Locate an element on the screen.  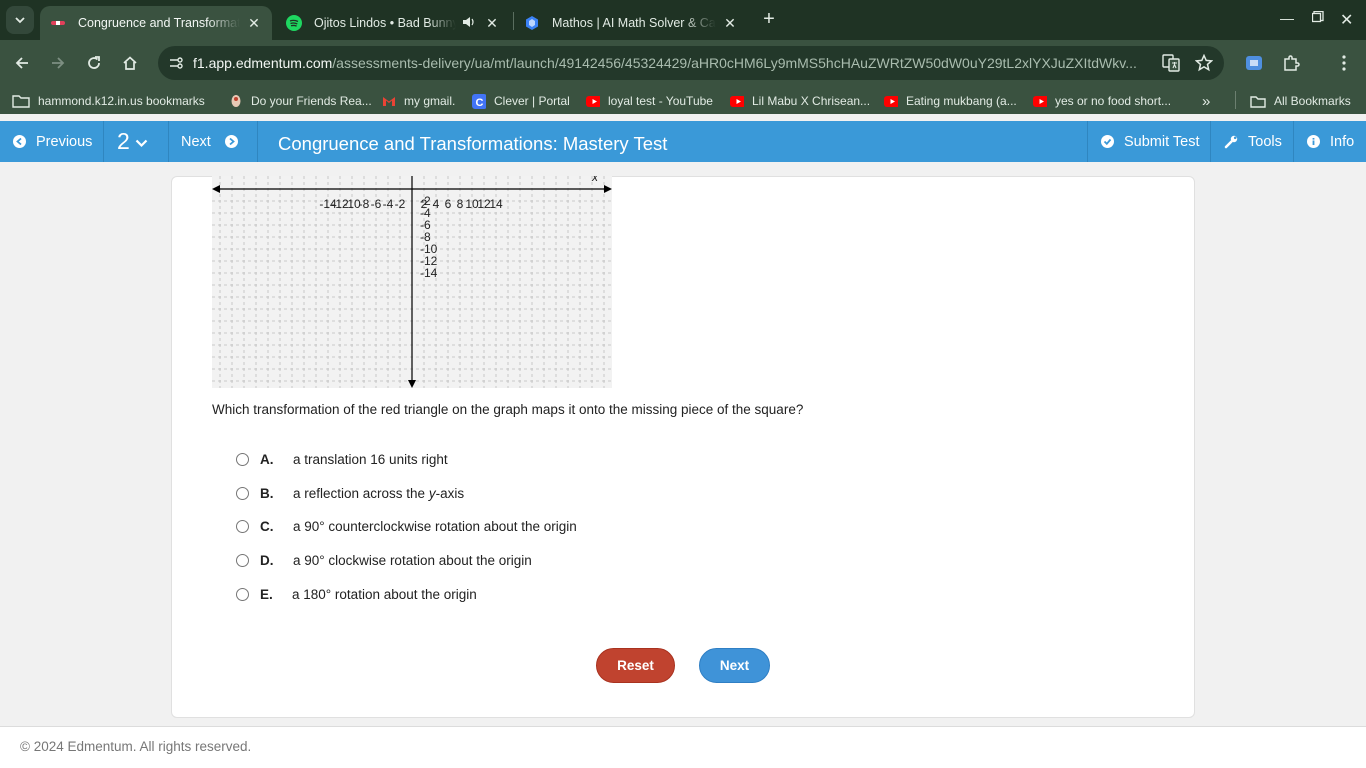
check-circle-icon is located at coordinates (1107, 141).